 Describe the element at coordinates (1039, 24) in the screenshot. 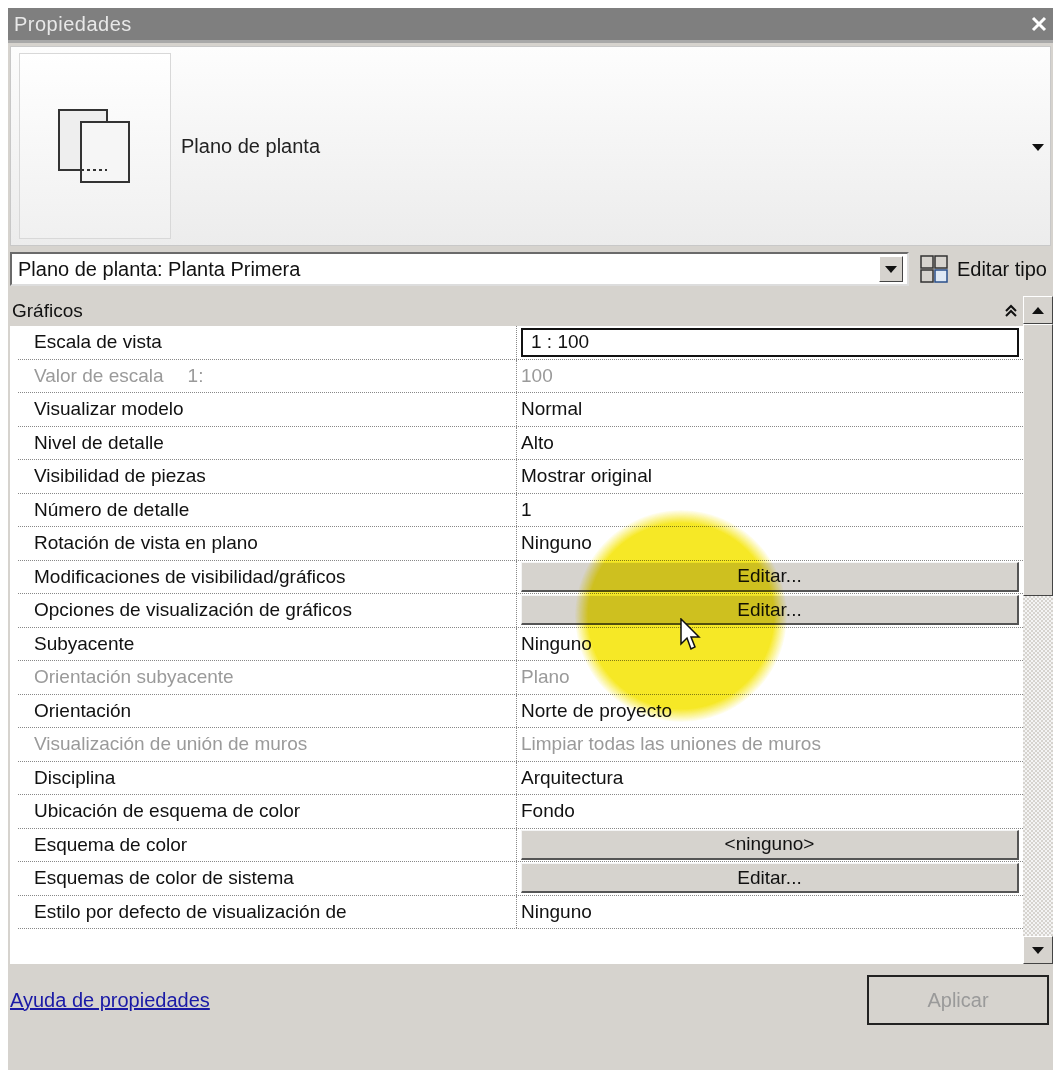

I see `close-icon` at that location.